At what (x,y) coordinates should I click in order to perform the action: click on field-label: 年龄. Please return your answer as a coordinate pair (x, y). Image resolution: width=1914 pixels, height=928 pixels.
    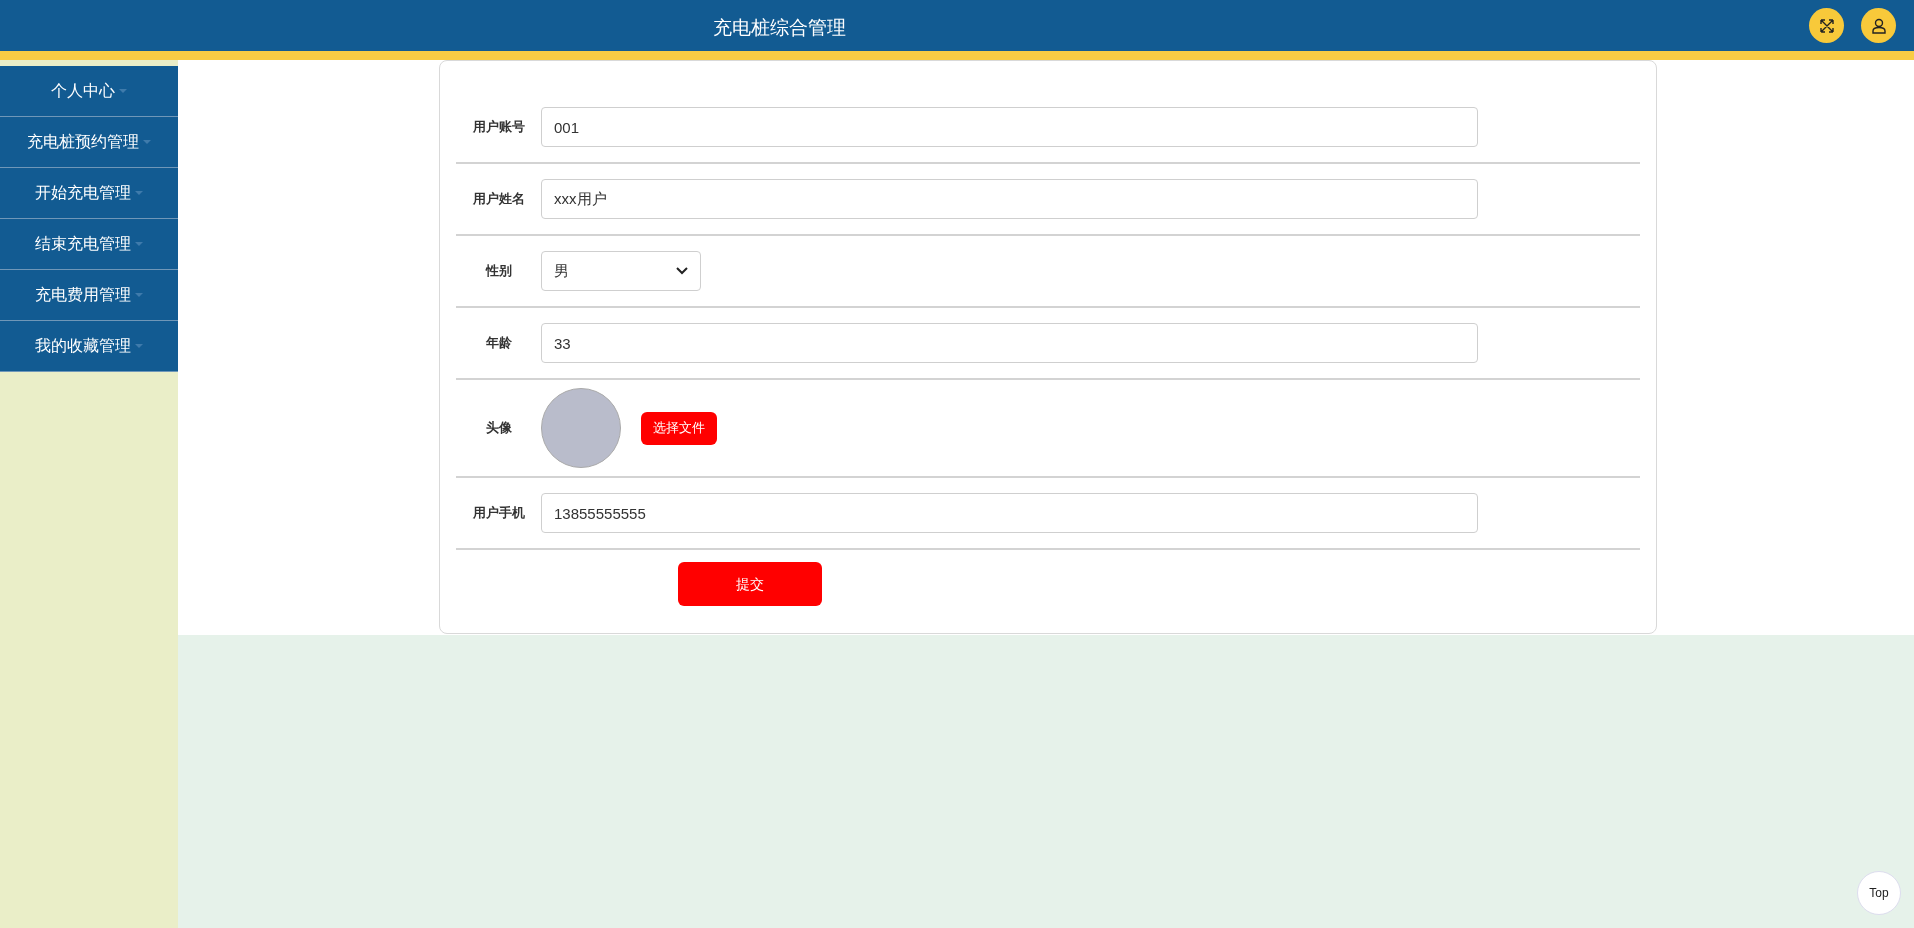
    Looking at the image, I should click on (498, 343).